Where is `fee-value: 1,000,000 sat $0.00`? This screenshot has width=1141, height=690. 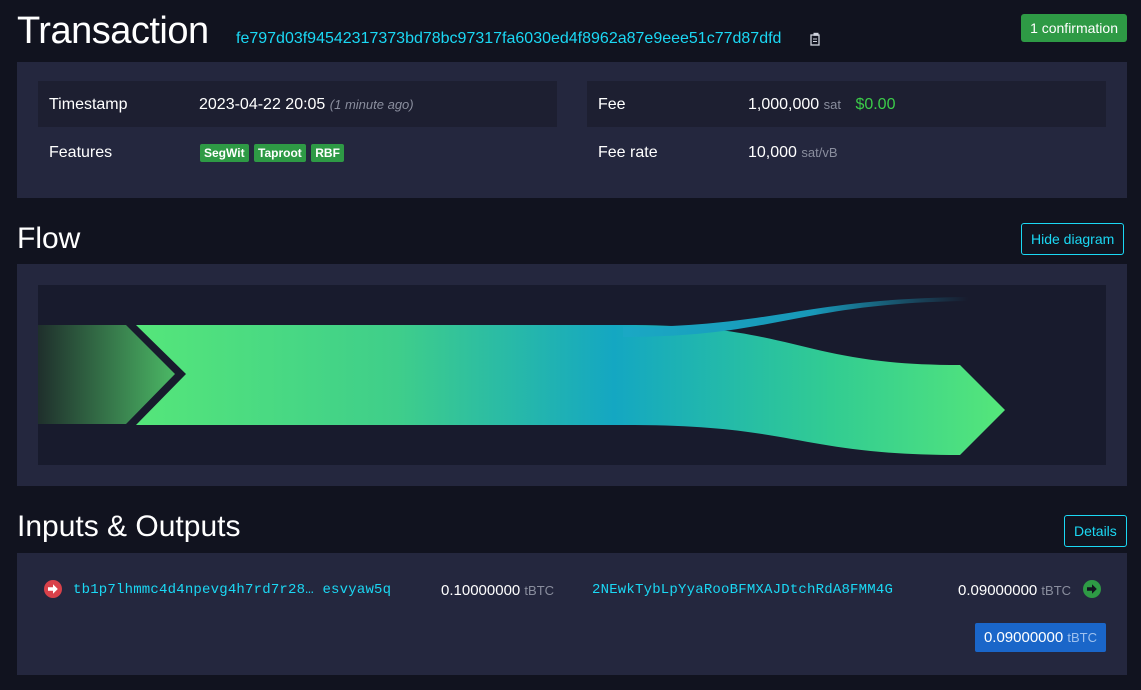 fee-value: 1,000,000 sat $0.00 is located at coordinates (821, 105).